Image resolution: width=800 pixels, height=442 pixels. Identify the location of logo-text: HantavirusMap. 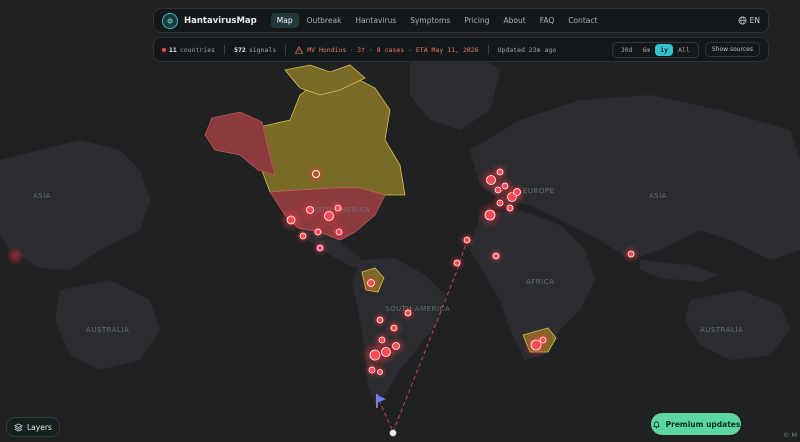
(220, 21).